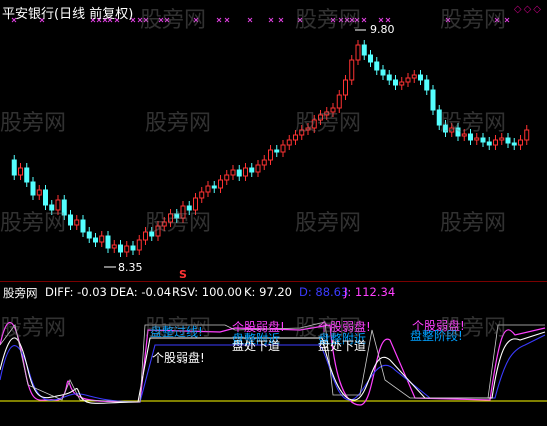 This screenshot has width=547, height=426. I want to click on indicator-rsv: RSV: 100.00, so click(207, 292).